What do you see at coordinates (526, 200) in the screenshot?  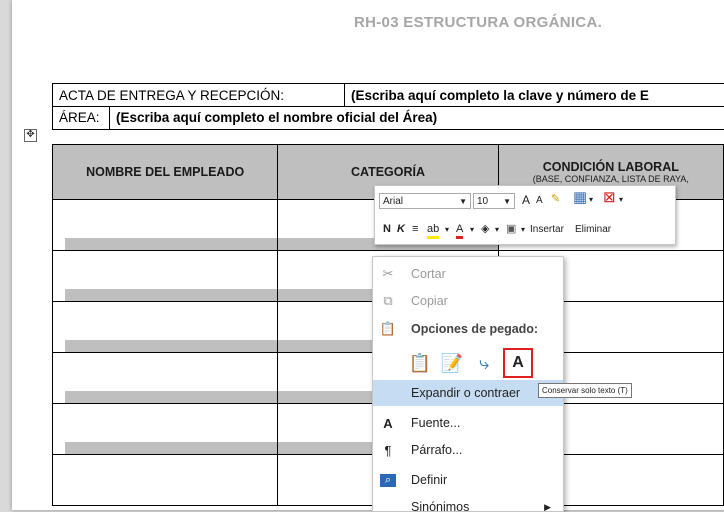 I see `grow-font-icon: A` at bounding box center [526, 200].